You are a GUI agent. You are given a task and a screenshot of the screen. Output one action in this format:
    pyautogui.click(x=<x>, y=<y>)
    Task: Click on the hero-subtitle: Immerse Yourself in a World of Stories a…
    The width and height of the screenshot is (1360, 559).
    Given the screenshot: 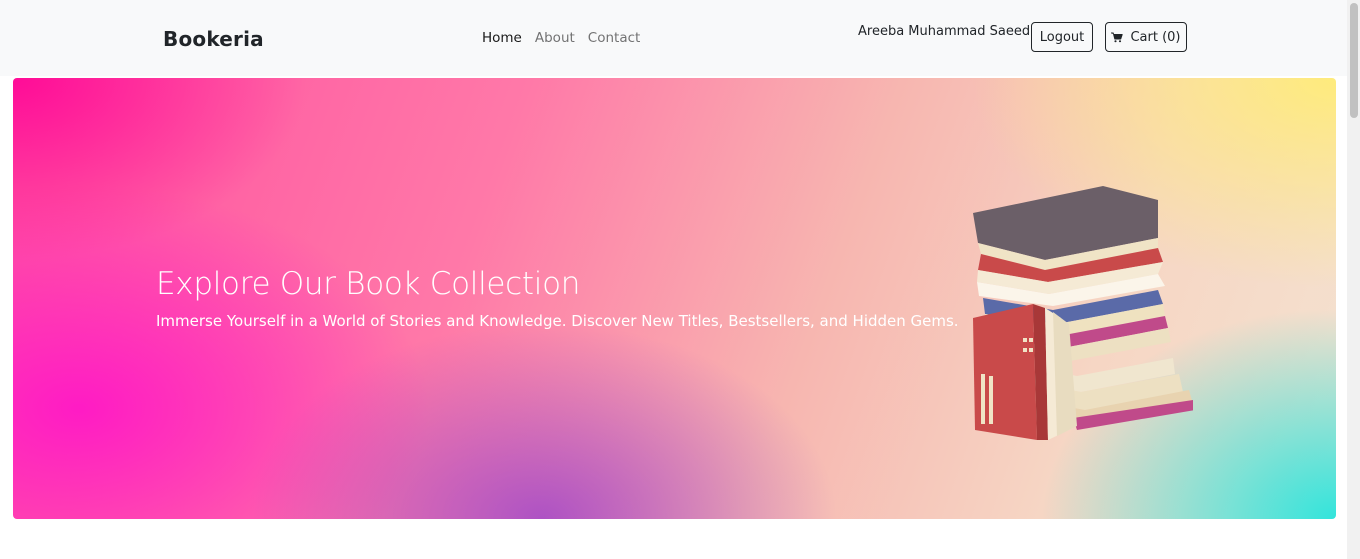 What is the action you would take?
    pyautogui.click(x=557, y=321)
    